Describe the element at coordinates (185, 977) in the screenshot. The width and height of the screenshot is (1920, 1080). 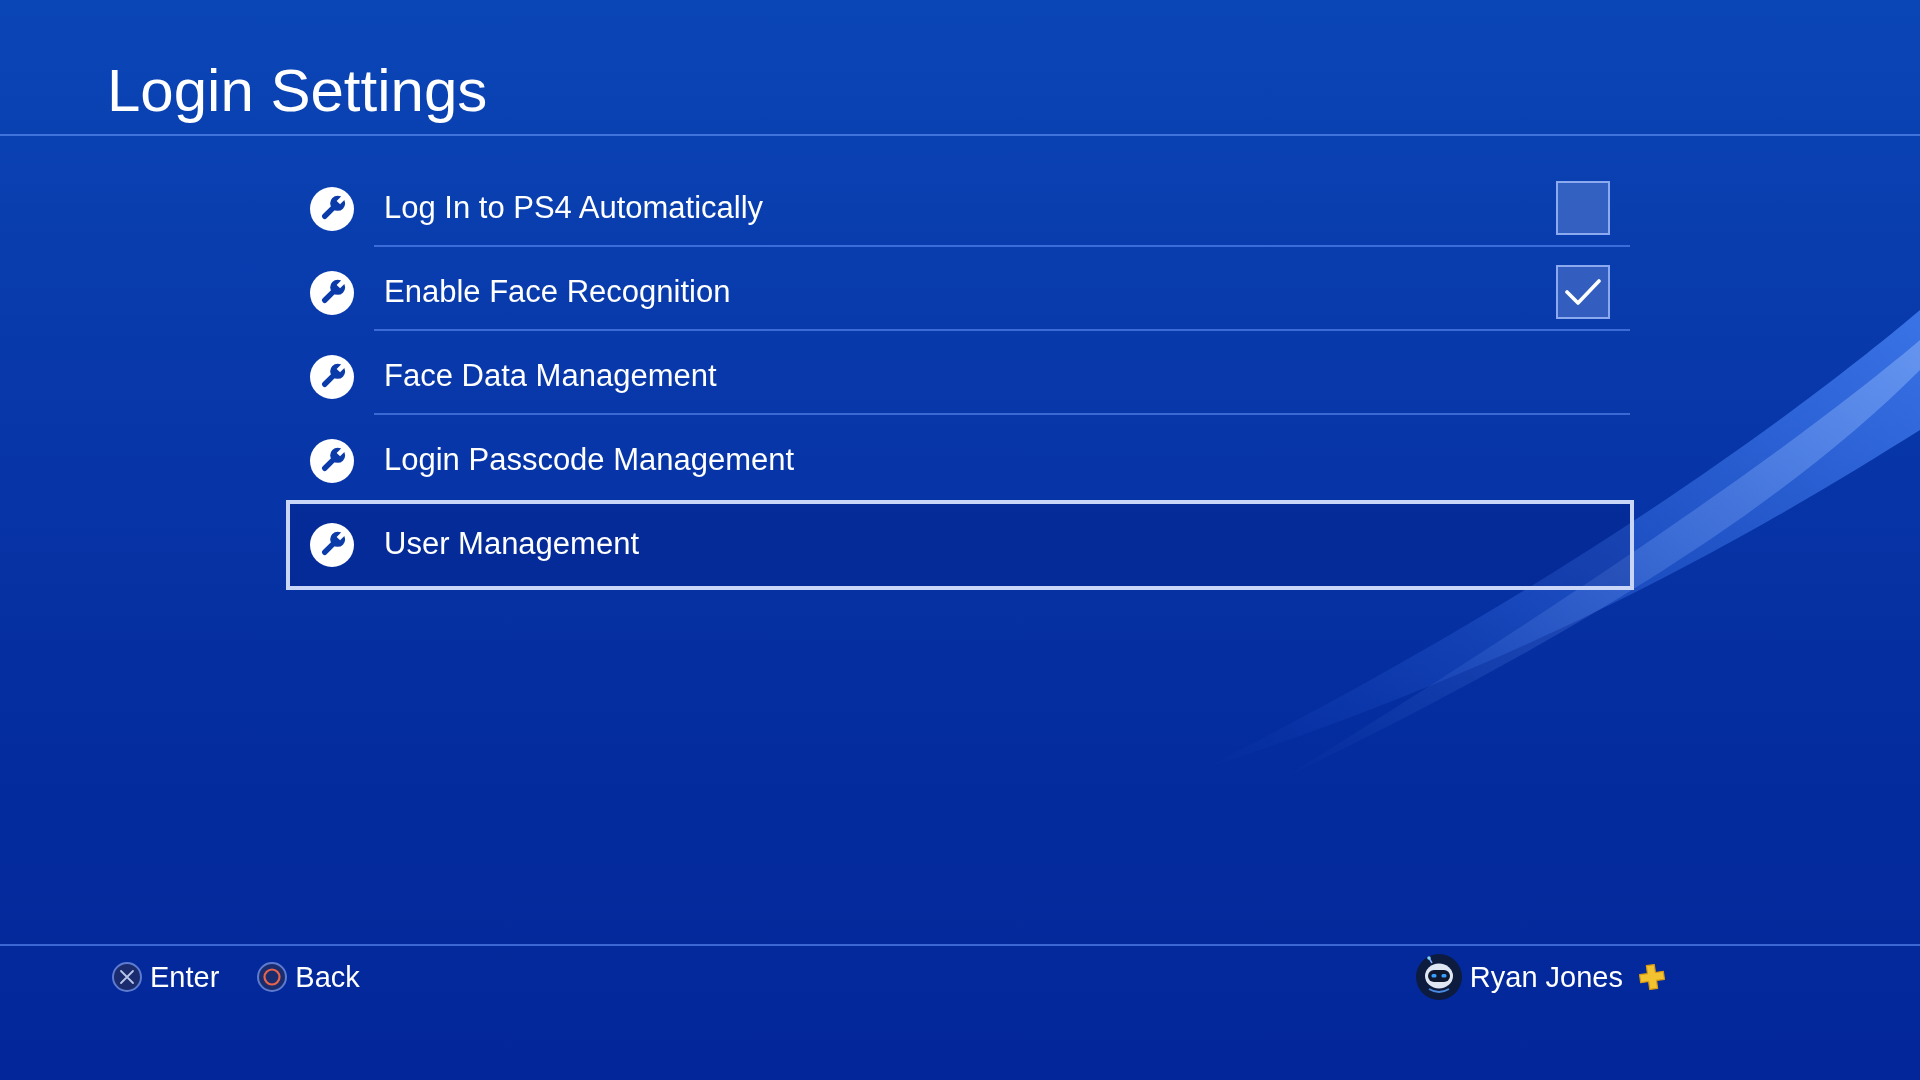
I see `hint-label: Enter` at that location.